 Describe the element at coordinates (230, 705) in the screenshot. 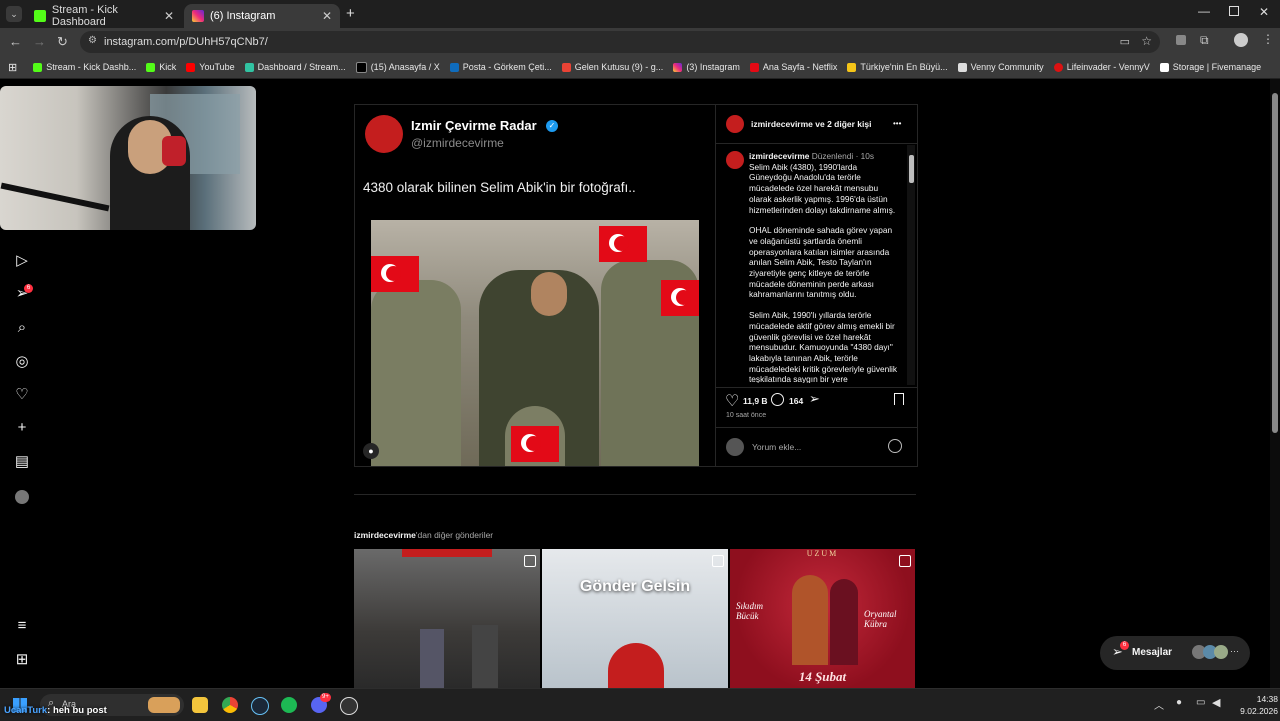

I see `chrome-icon` at that location.